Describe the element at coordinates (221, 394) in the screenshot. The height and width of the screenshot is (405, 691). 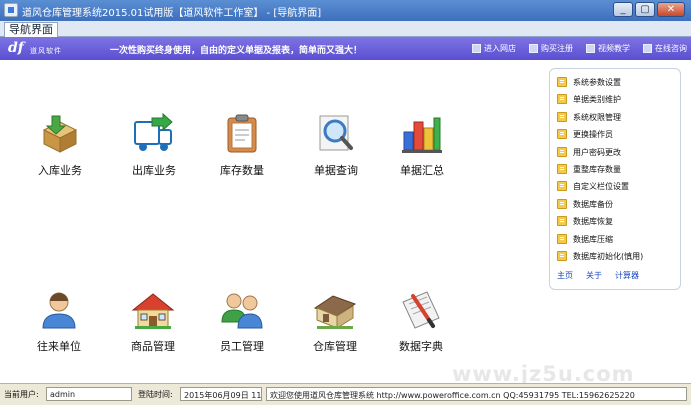
I see `login-time-value: 2015年06月09日 11时48分37秒` at that location.